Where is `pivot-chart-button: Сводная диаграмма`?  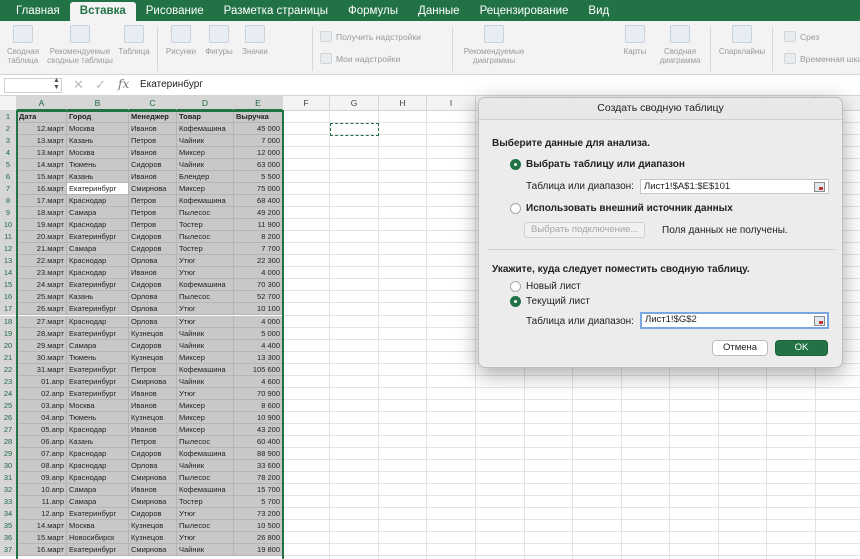 pivot-chart-button: Сводная диаграмма is located at coordinates (680, 45).